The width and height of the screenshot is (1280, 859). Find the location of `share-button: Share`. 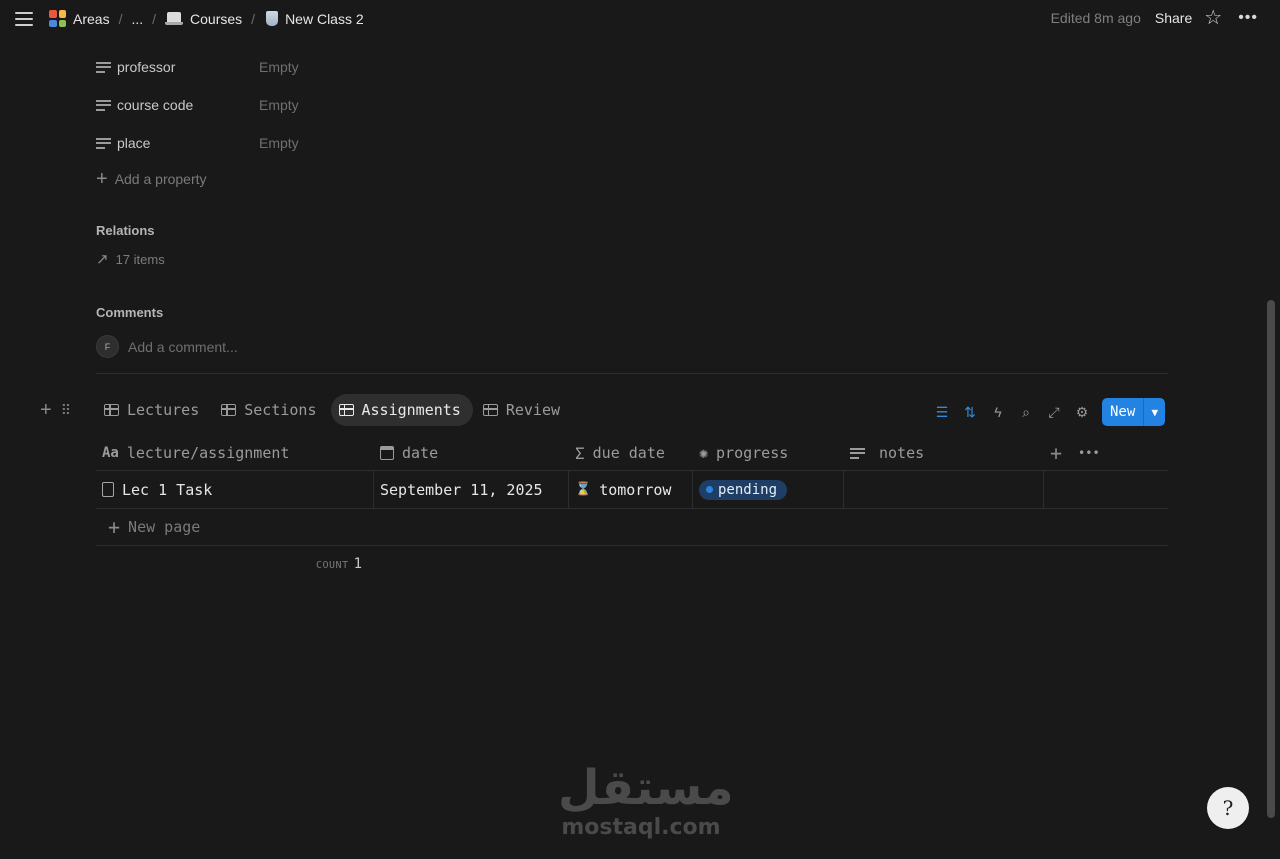

share-button: Share is located at coordinates (1173, 18).